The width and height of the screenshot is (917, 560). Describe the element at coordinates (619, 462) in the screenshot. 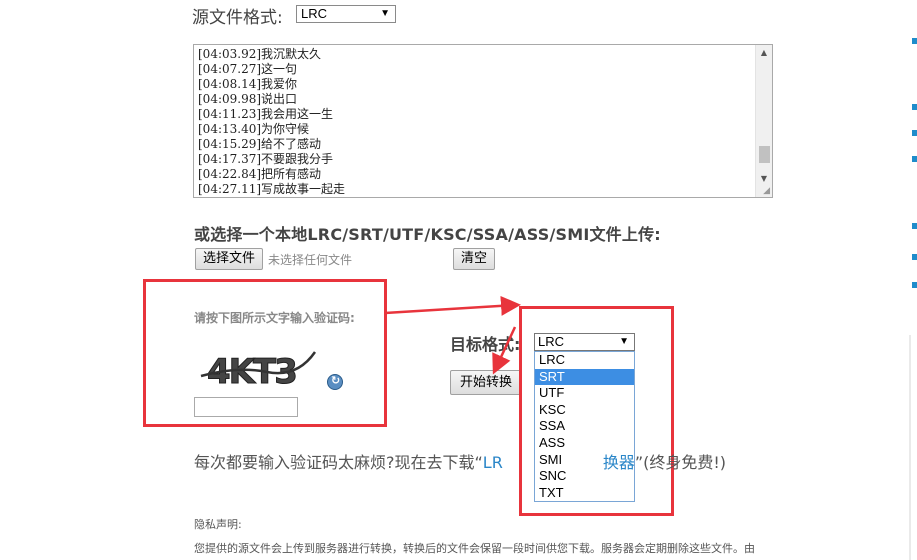

I see `download-link-end: 换器` at that location.